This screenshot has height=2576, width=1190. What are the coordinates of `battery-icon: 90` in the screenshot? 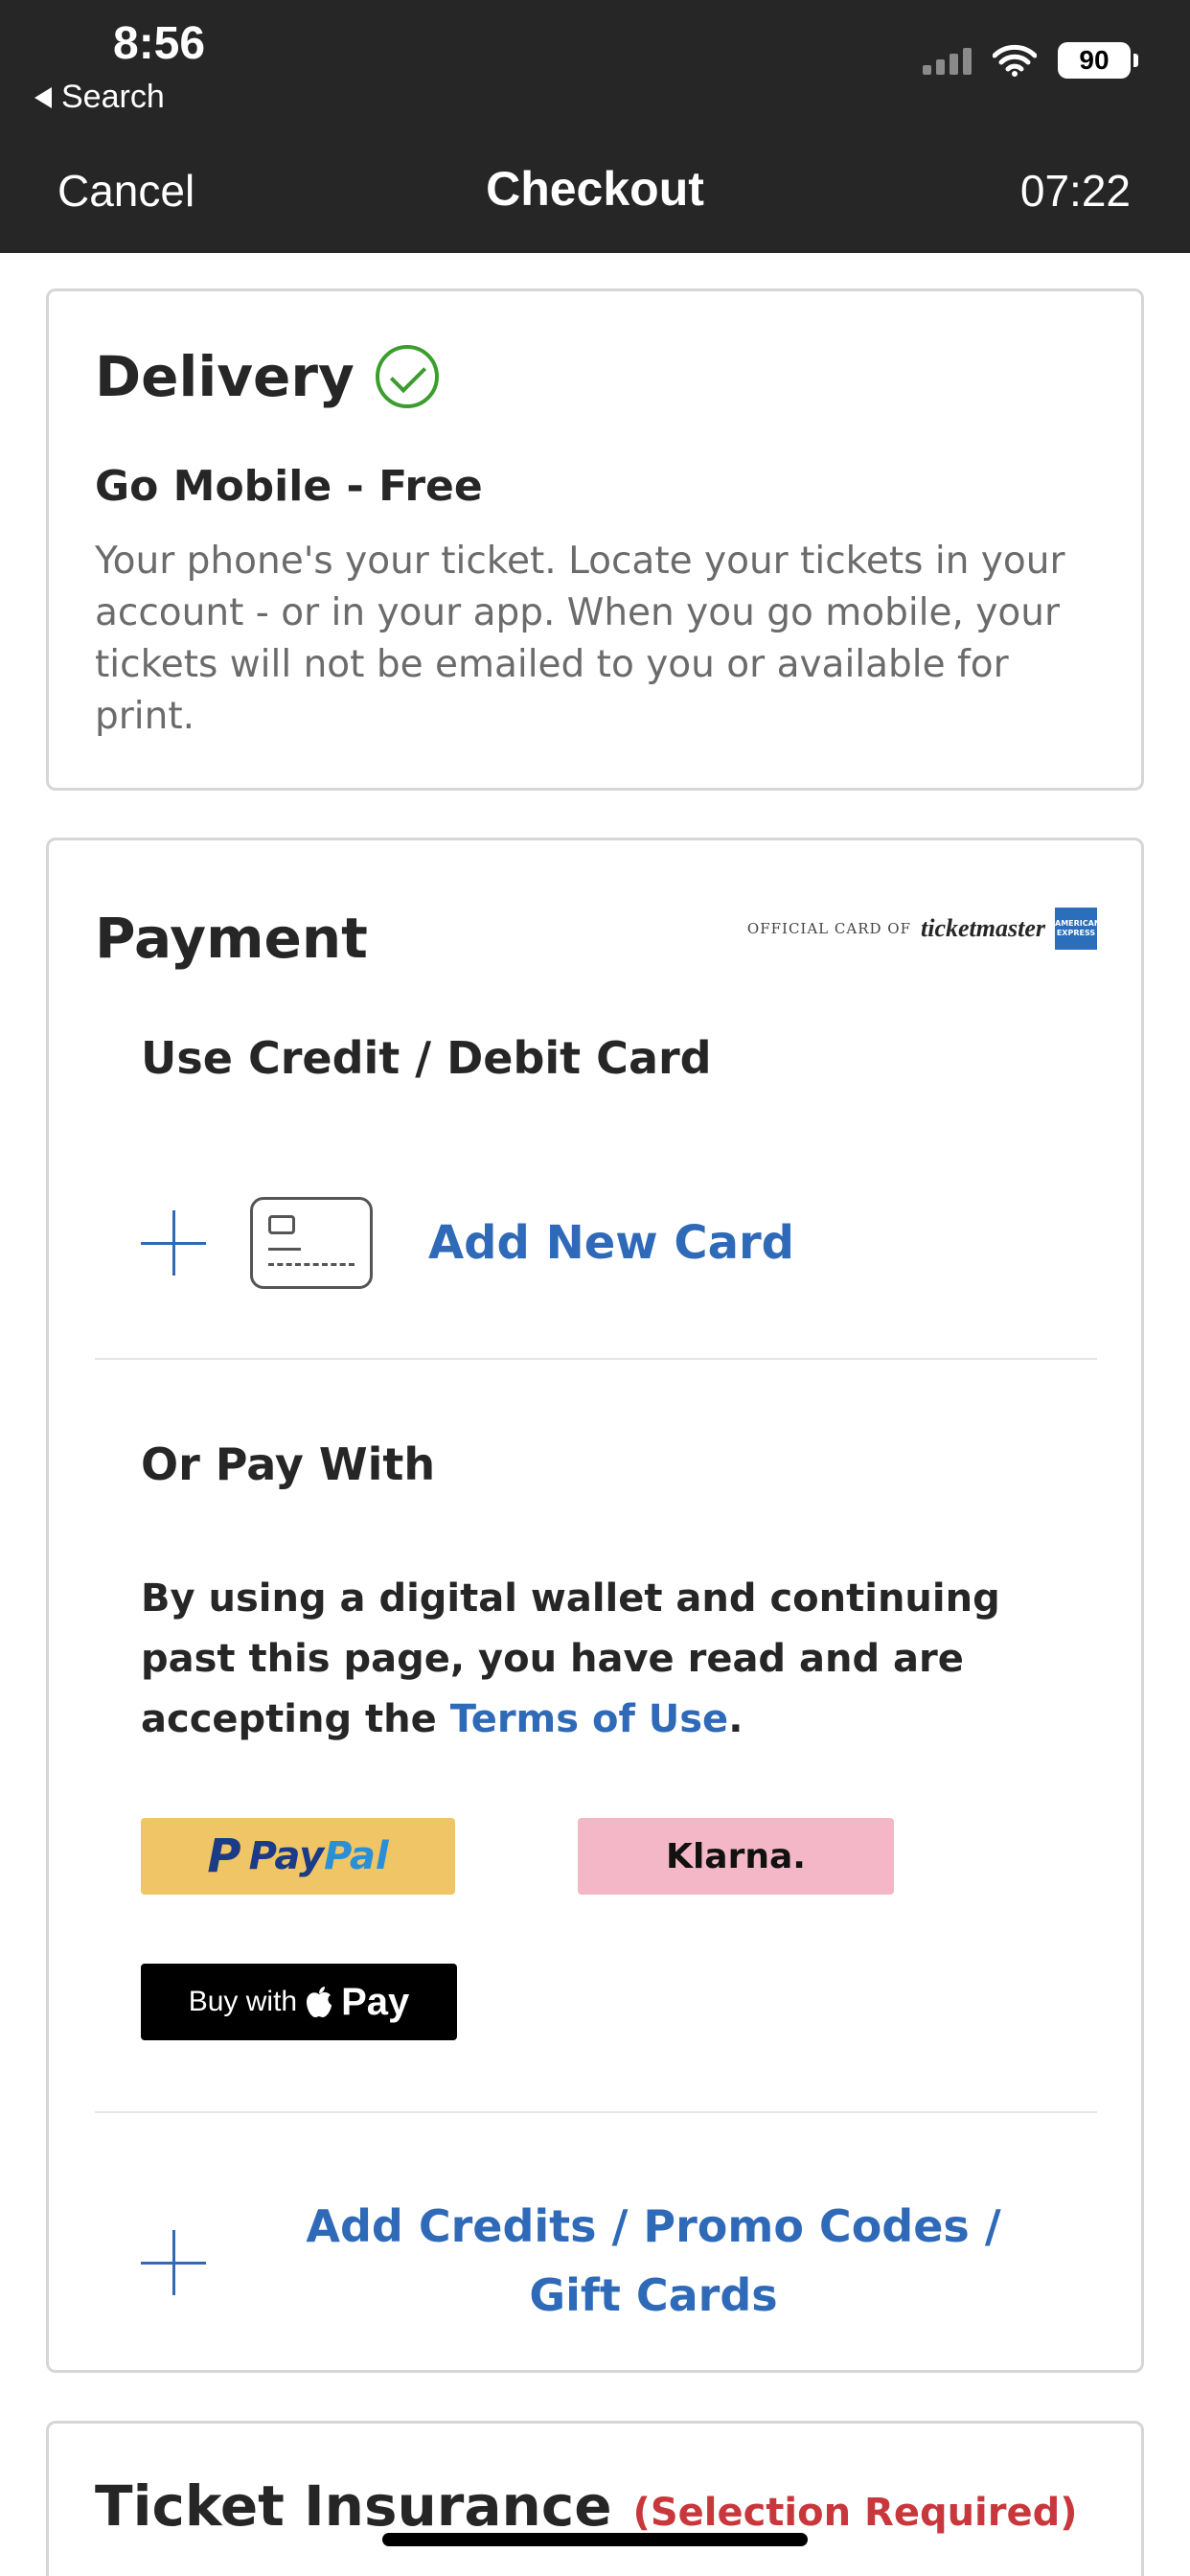 It's located at (1098, 60).